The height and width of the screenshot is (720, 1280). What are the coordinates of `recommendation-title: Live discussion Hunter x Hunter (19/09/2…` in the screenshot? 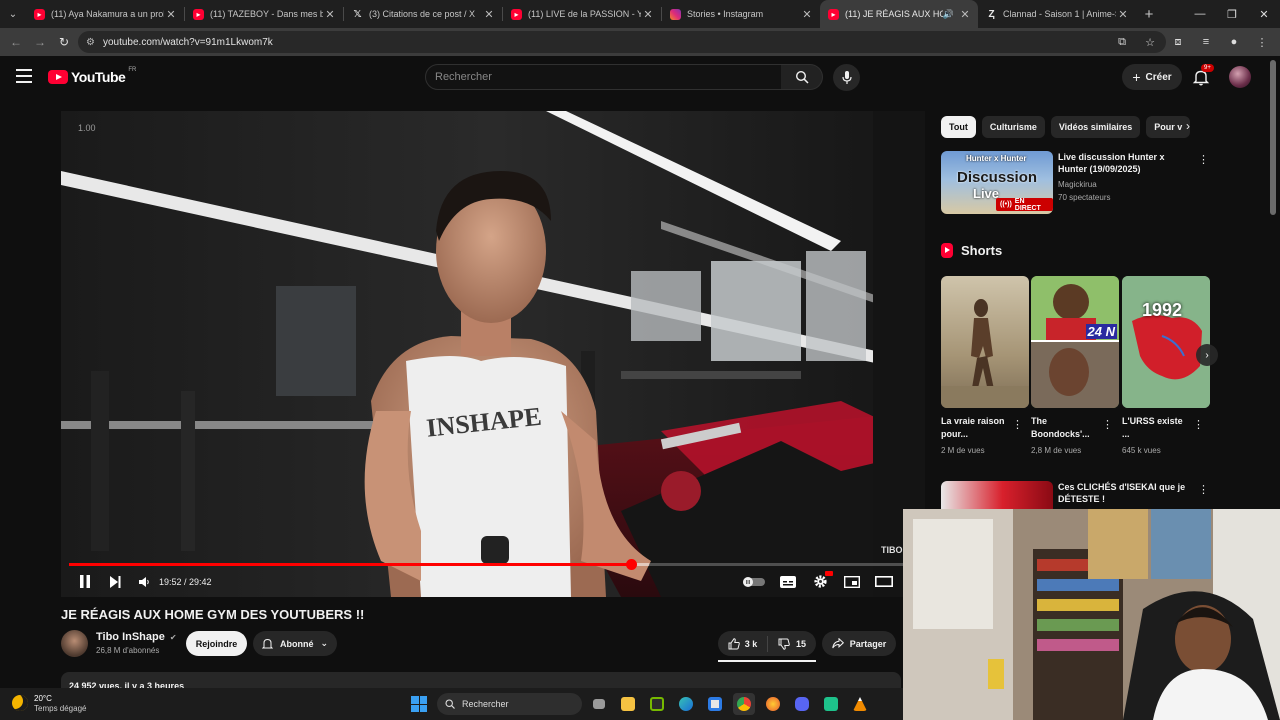 It's located at (1125, 163).